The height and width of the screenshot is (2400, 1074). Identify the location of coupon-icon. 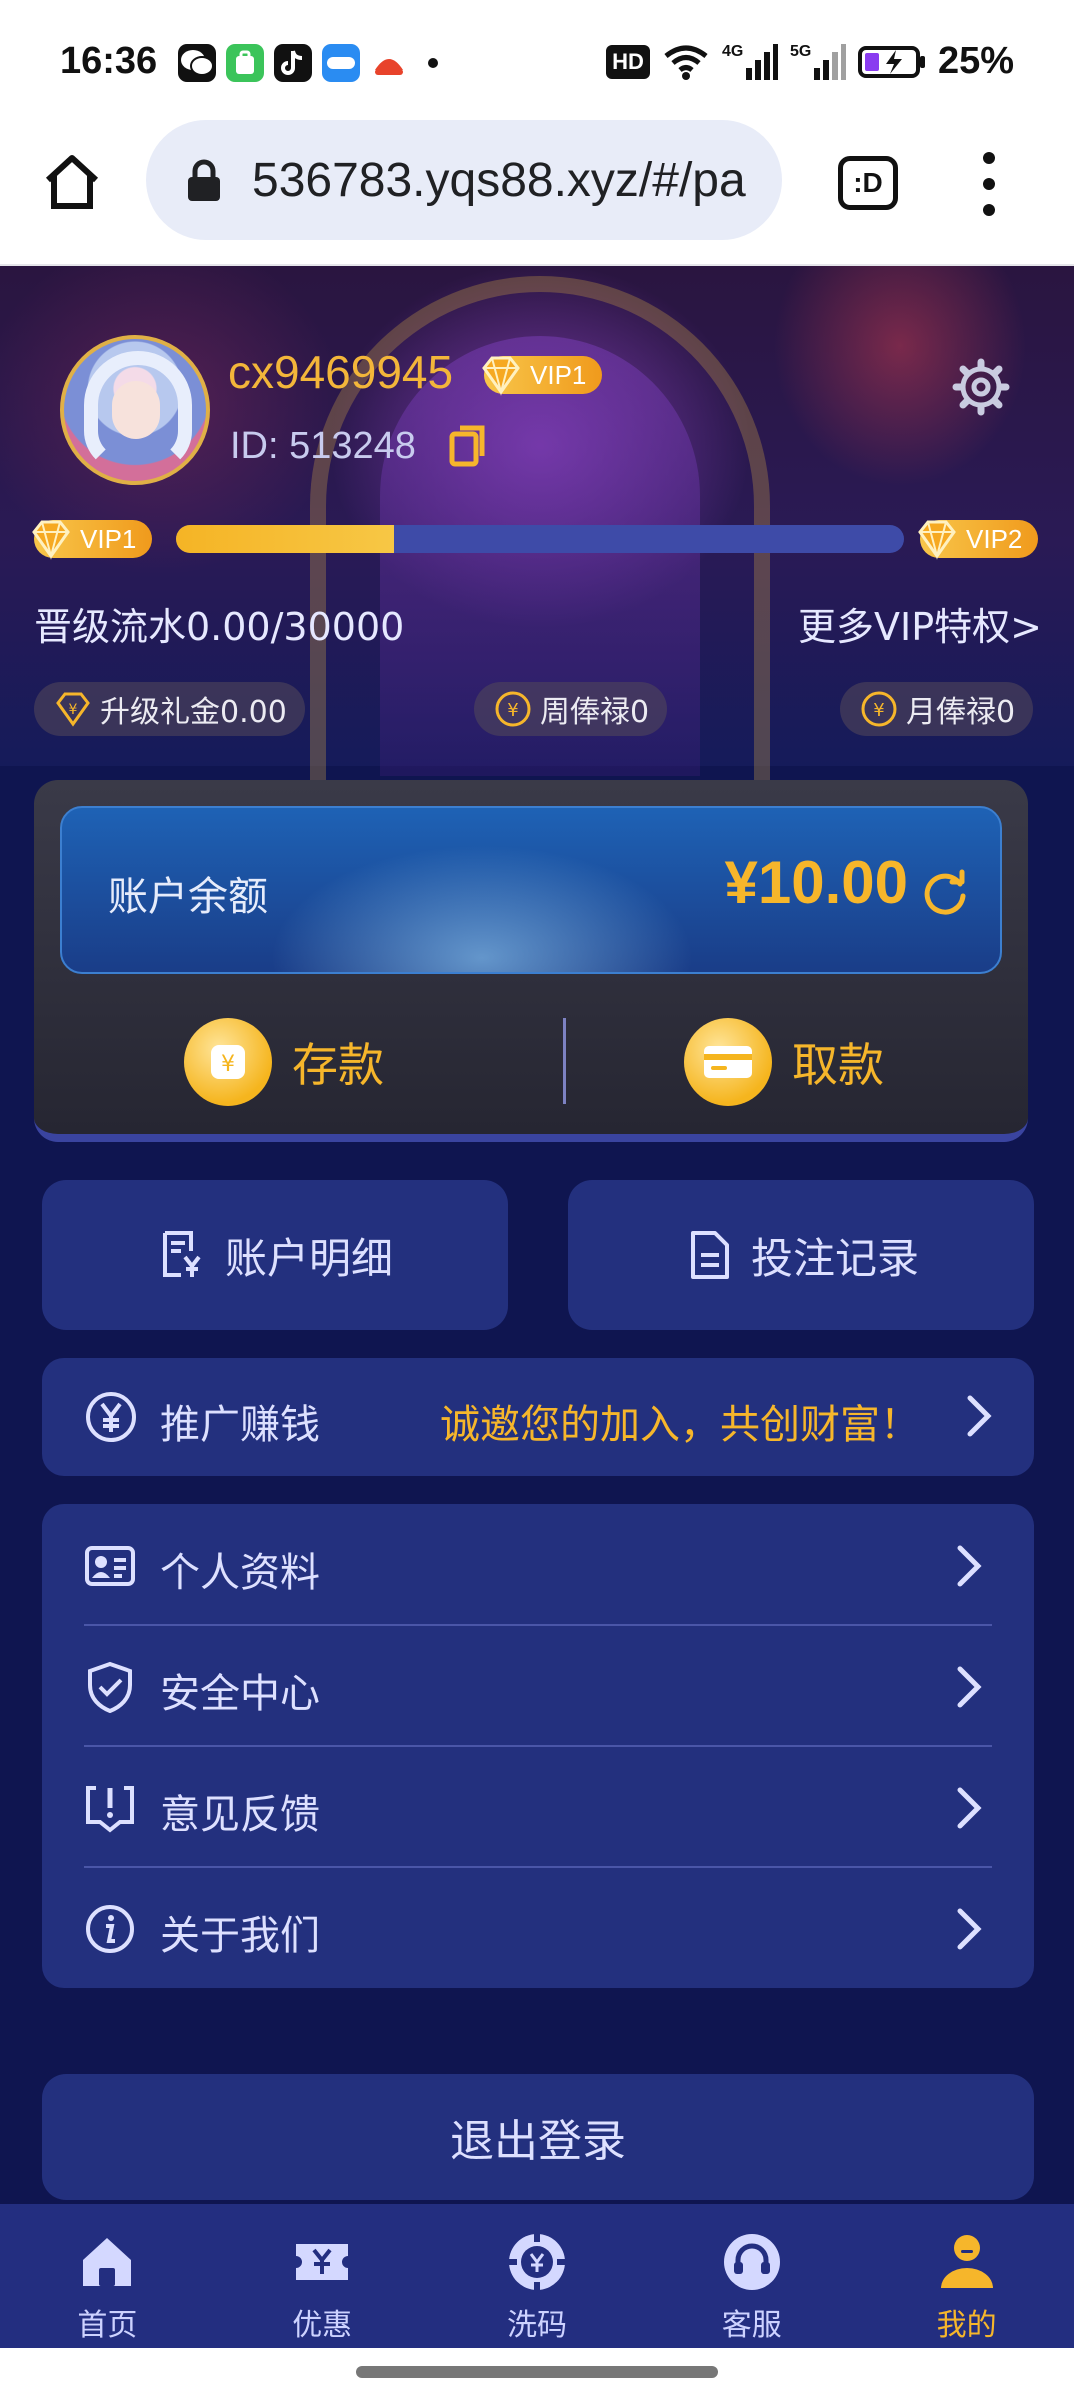
(322, 2262).